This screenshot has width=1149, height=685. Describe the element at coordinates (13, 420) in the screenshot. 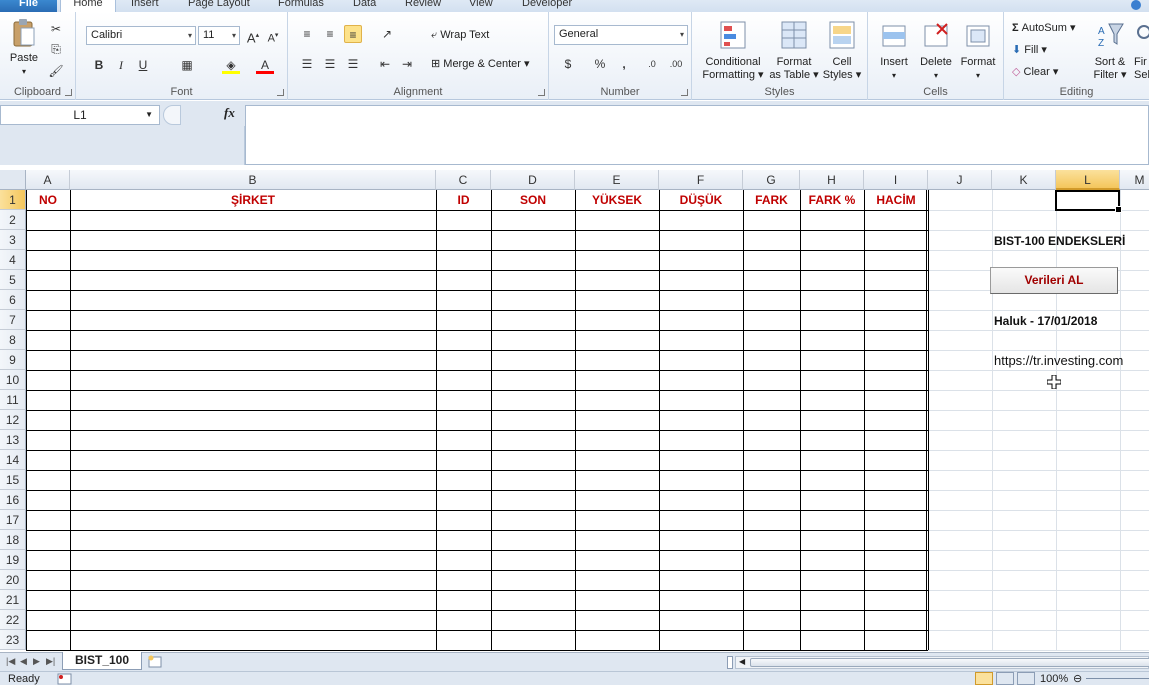

I see `row-header-12: 12` at that location.